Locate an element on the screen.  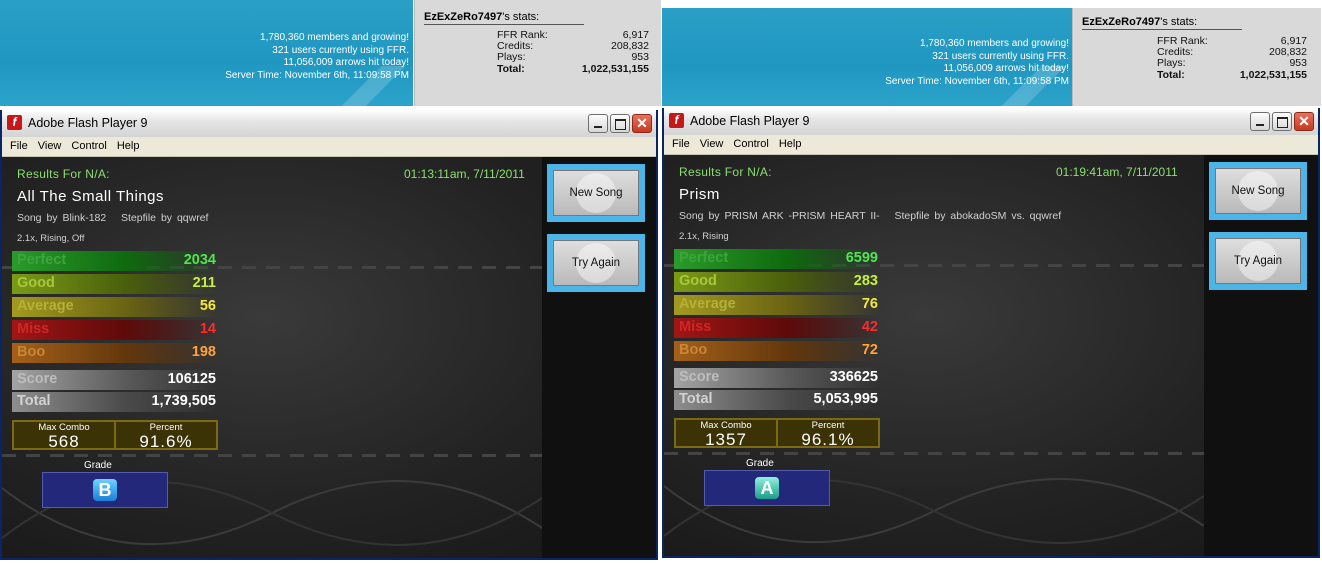
users-online: 321 users currently using FFR. is located at coordinates (1000, 56).